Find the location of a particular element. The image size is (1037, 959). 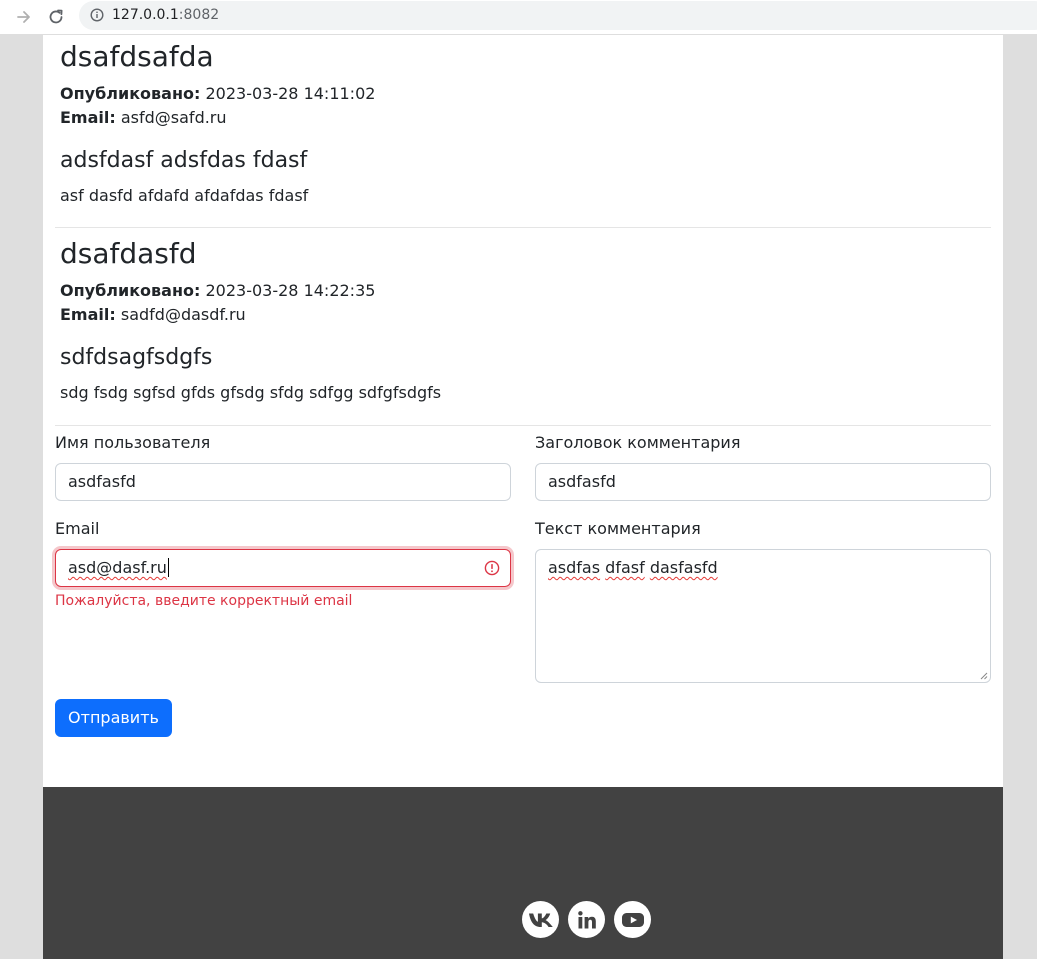

linkedin-link is located at coordinates (586, 919).